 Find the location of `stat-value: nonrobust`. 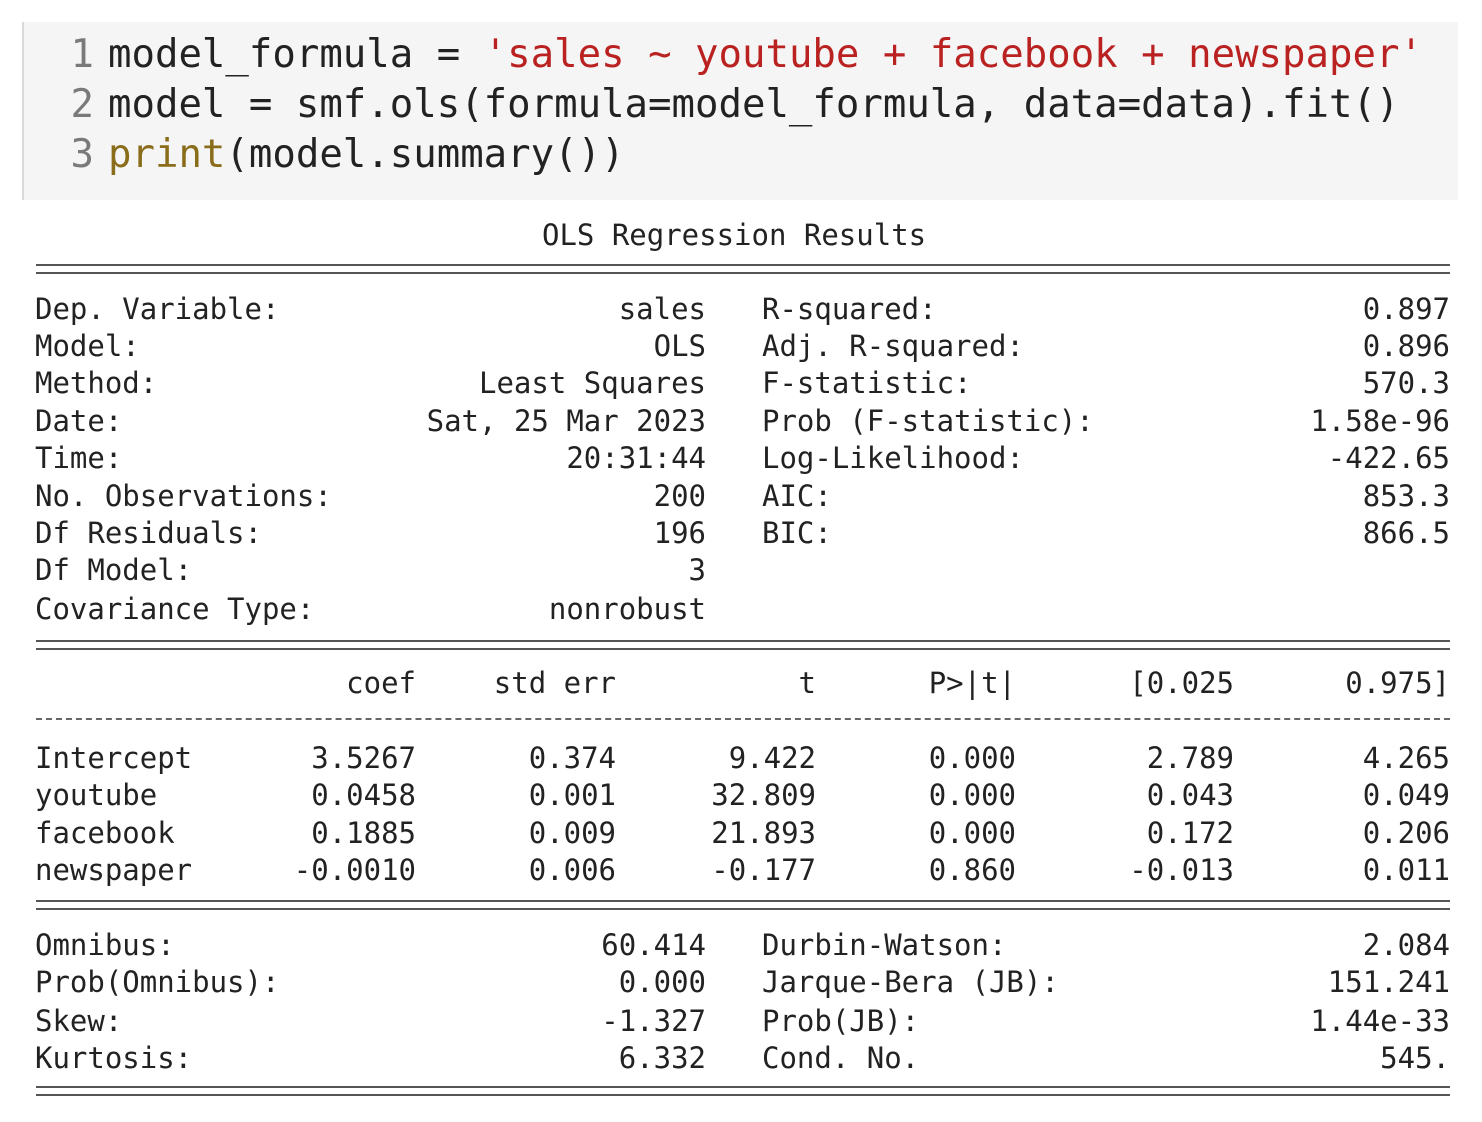

stat-value: nonrobust is located at coordinates (627, 609).